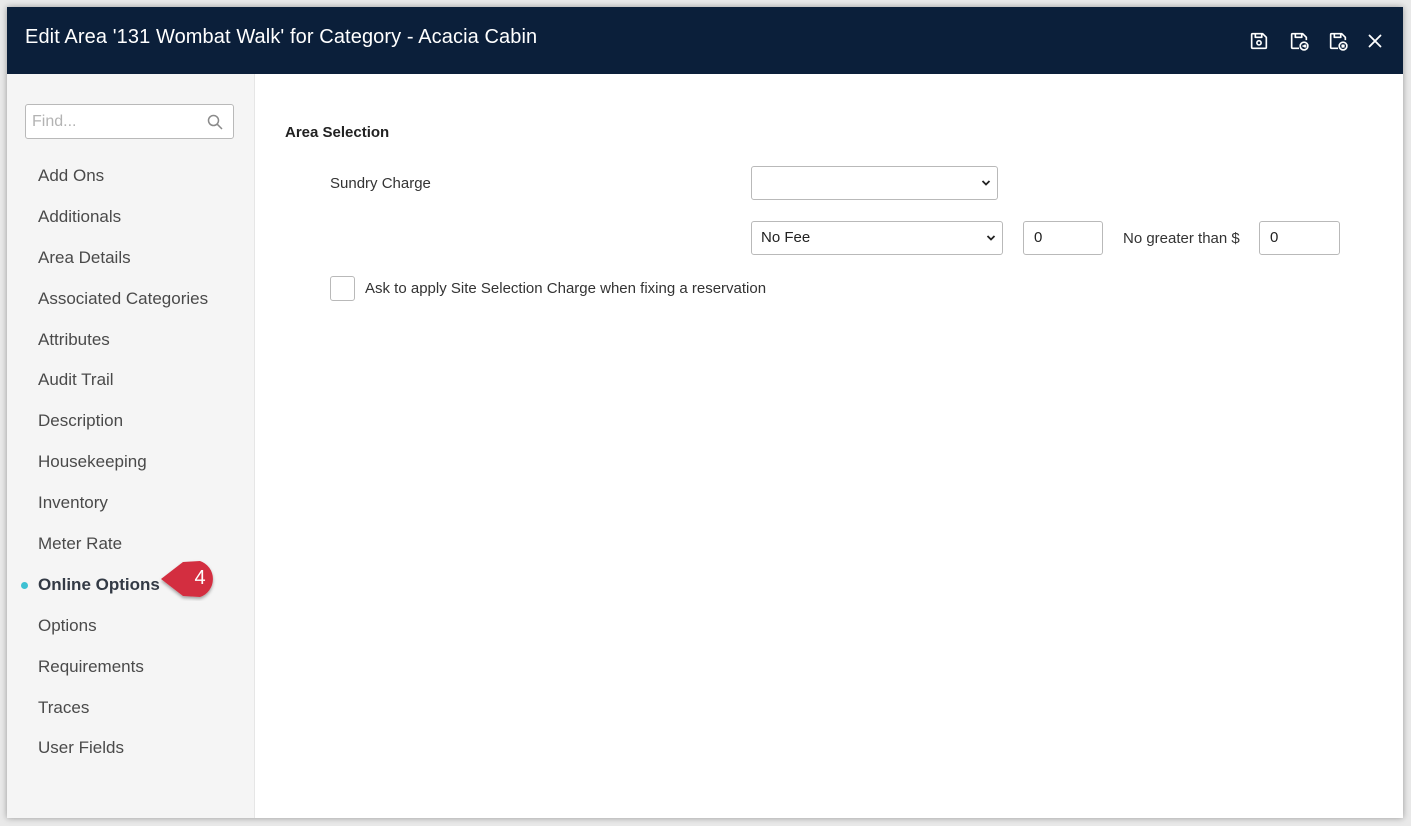 The width and height of the screenshot is (1411, 826). I want to click on save-and-close-icon, so click(1338, 41).